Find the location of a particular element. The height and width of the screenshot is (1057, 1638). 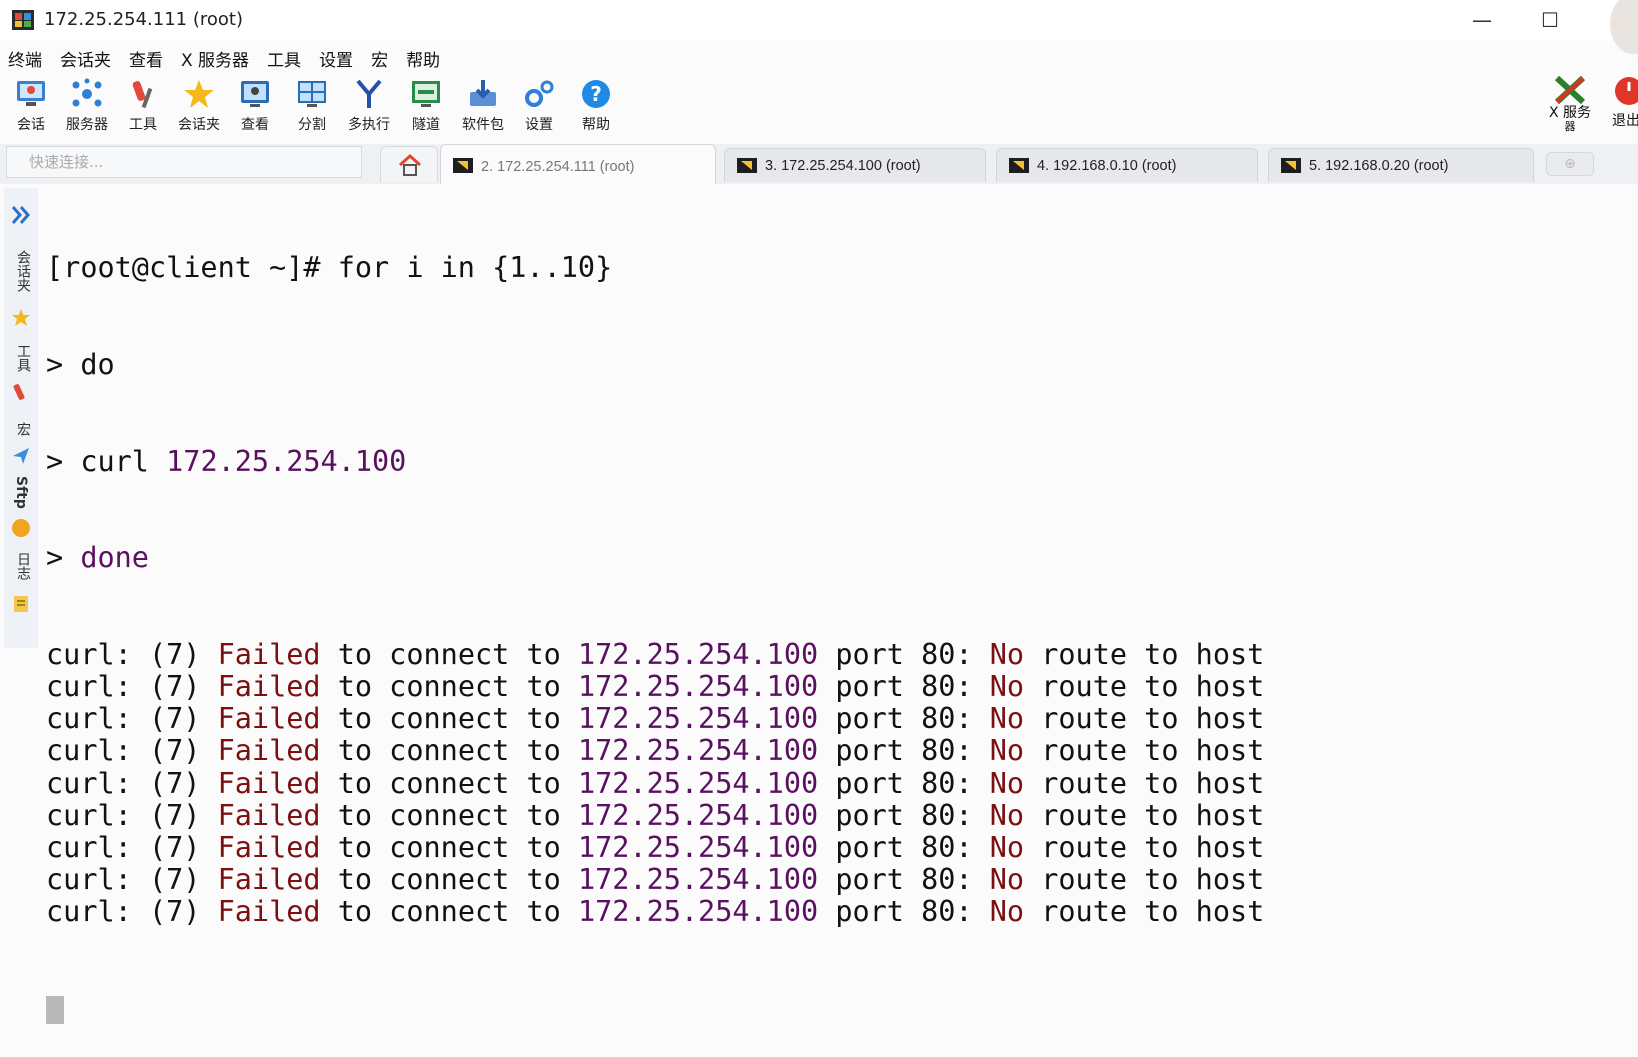

home-icon is located at coordinates (410, 164).